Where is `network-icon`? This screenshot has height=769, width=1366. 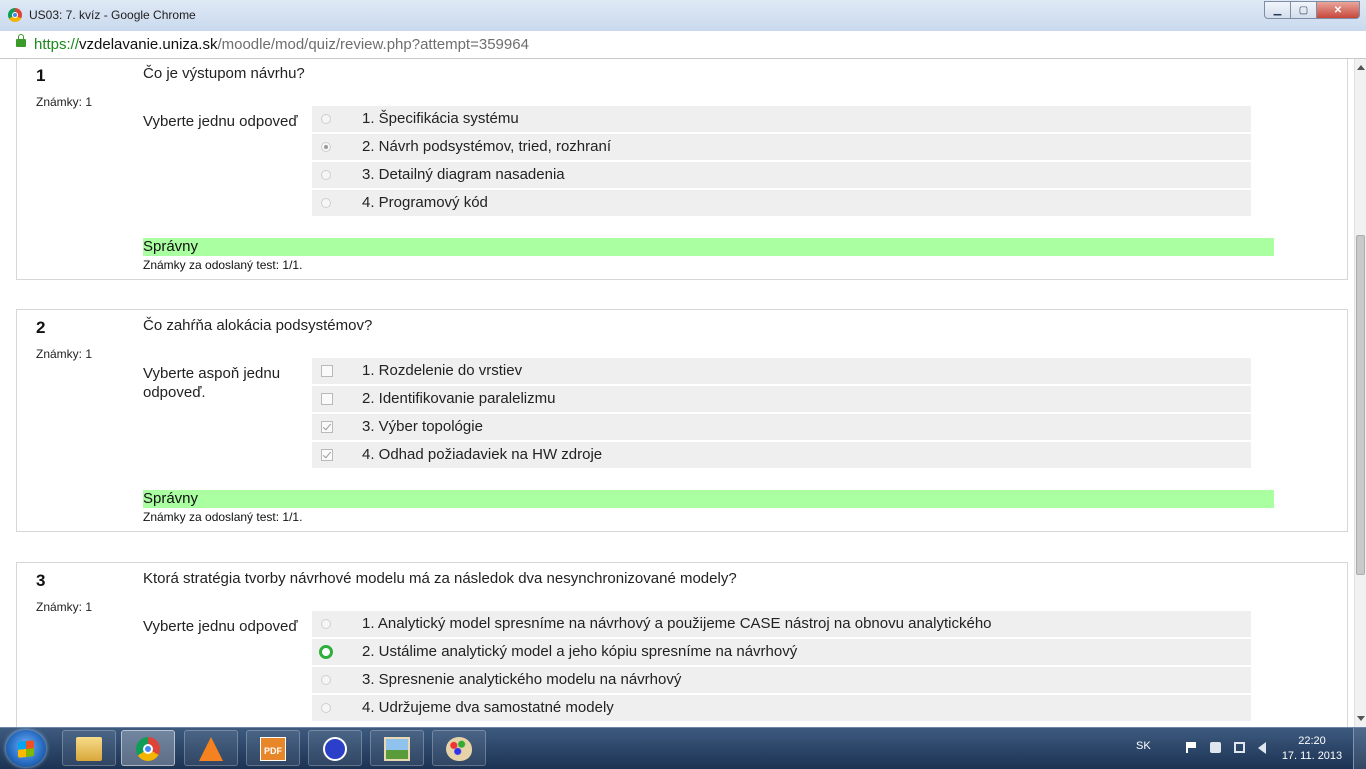
network-icon is located at coordinates (1239, 747).